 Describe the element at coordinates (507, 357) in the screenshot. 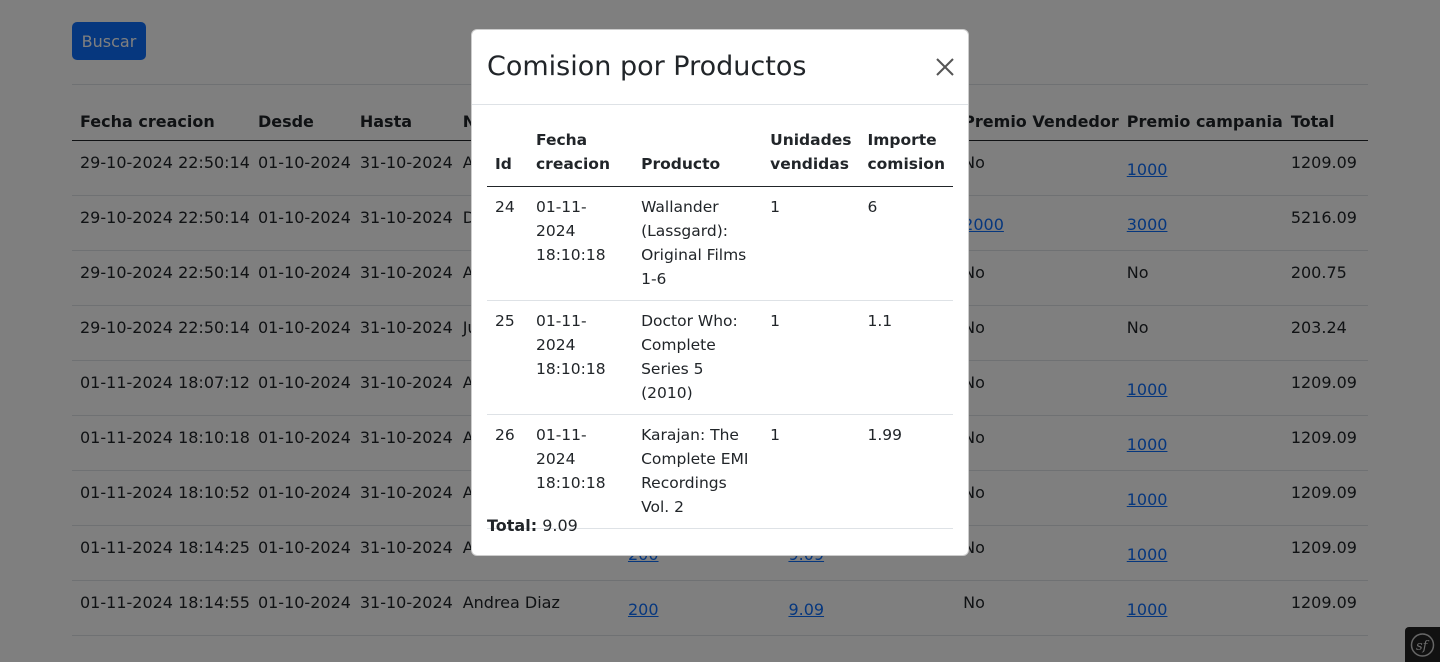

I see `product-cell-id: 25` at that location.